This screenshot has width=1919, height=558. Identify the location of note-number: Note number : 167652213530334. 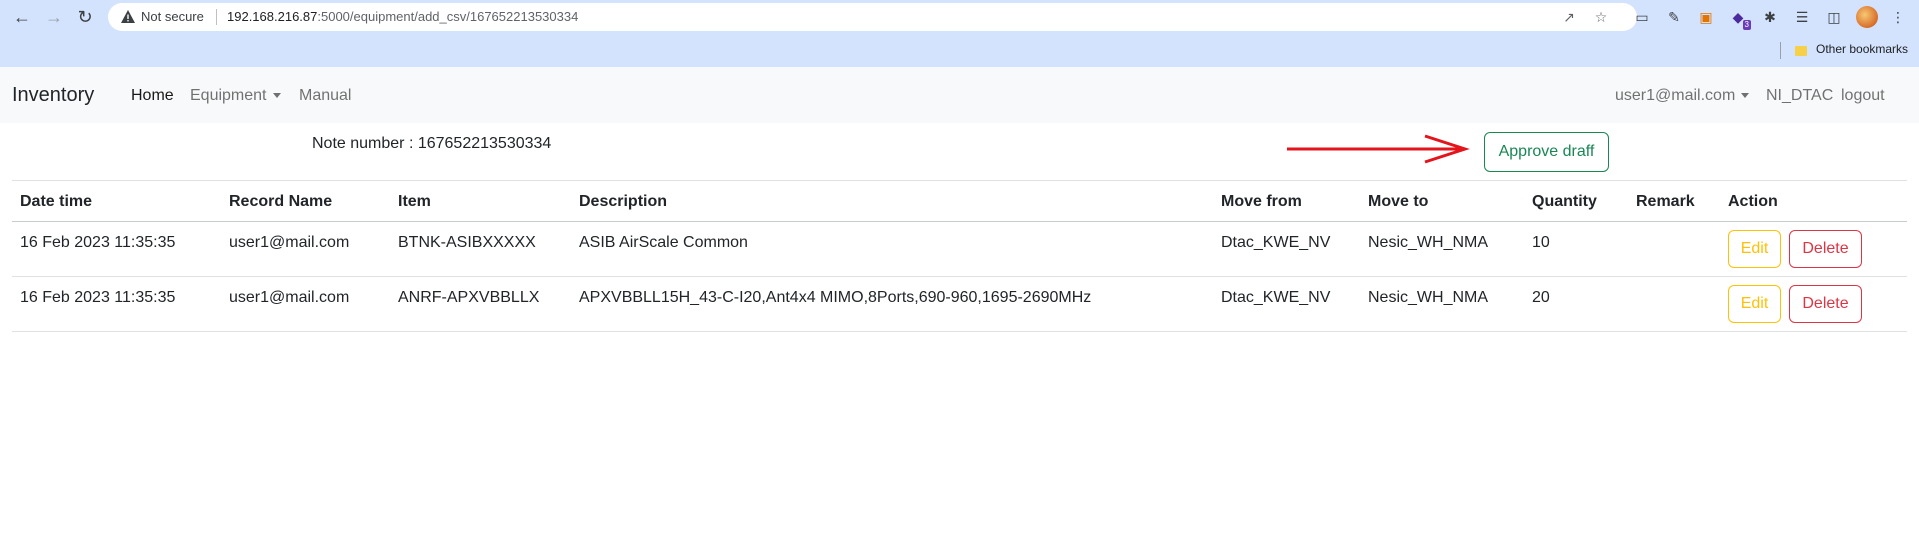
(432, 143).